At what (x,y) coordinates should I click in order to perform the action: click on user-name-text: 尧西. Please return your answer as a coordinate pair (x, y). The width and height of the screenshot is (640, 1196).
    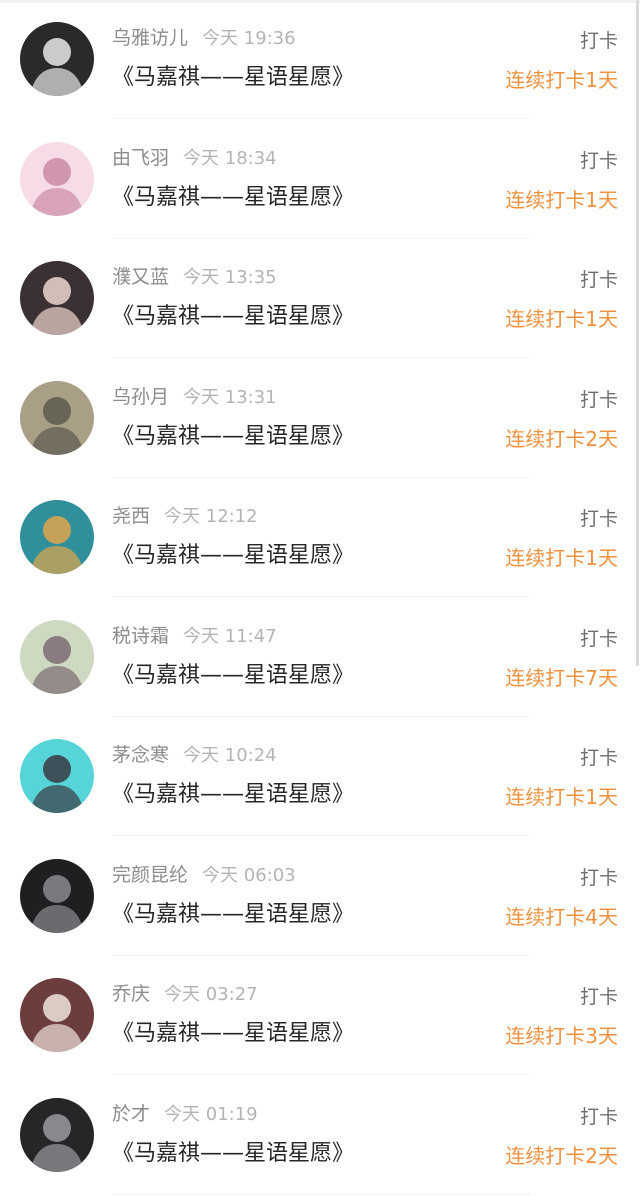
    Looking at the image, I should click on (131, 516).